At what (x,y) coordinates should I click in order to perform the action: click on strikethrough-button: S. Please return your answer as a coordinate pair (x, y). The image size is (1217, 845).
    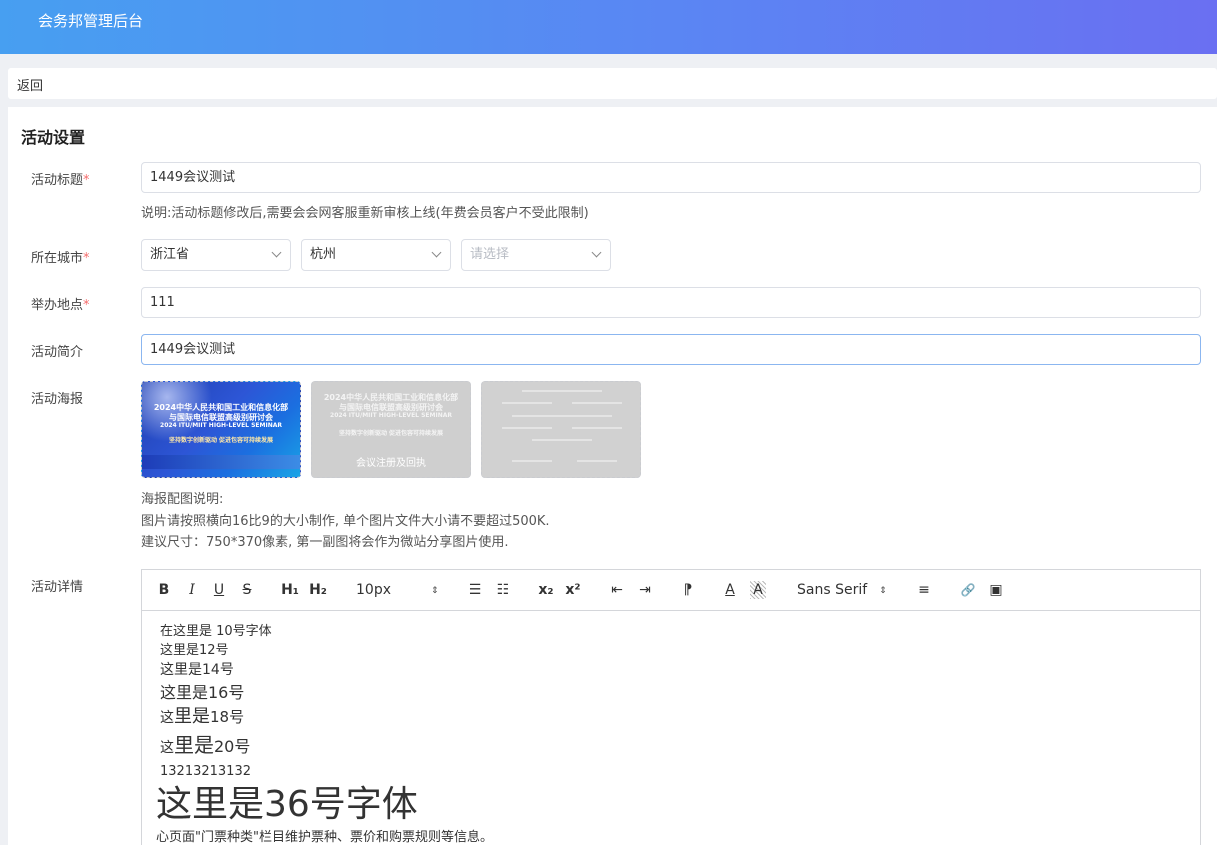
    Looking at the image, I should click on (247, 590).